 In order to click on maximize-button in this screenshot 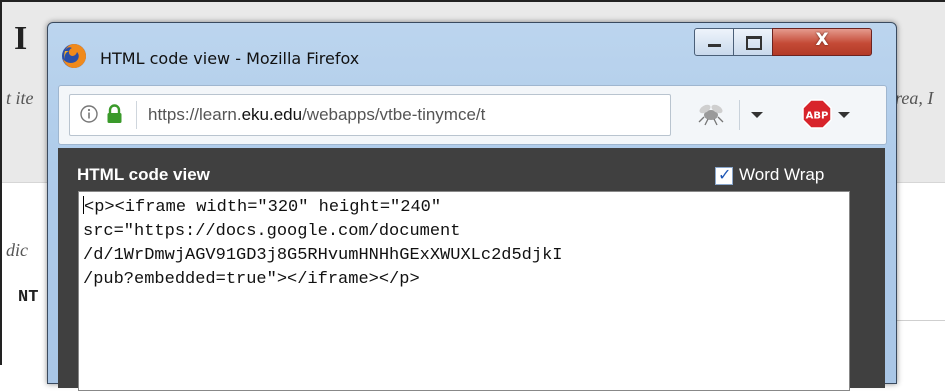, I will do `click(753, 42)`.